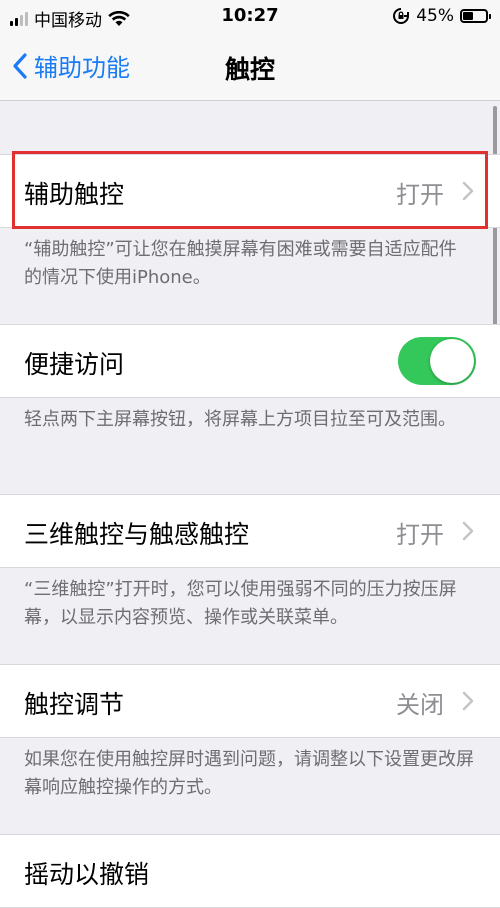 This screenshot has height=908, width=500. I want to click on assistive-touch-value: 打开, so click(420, 195).